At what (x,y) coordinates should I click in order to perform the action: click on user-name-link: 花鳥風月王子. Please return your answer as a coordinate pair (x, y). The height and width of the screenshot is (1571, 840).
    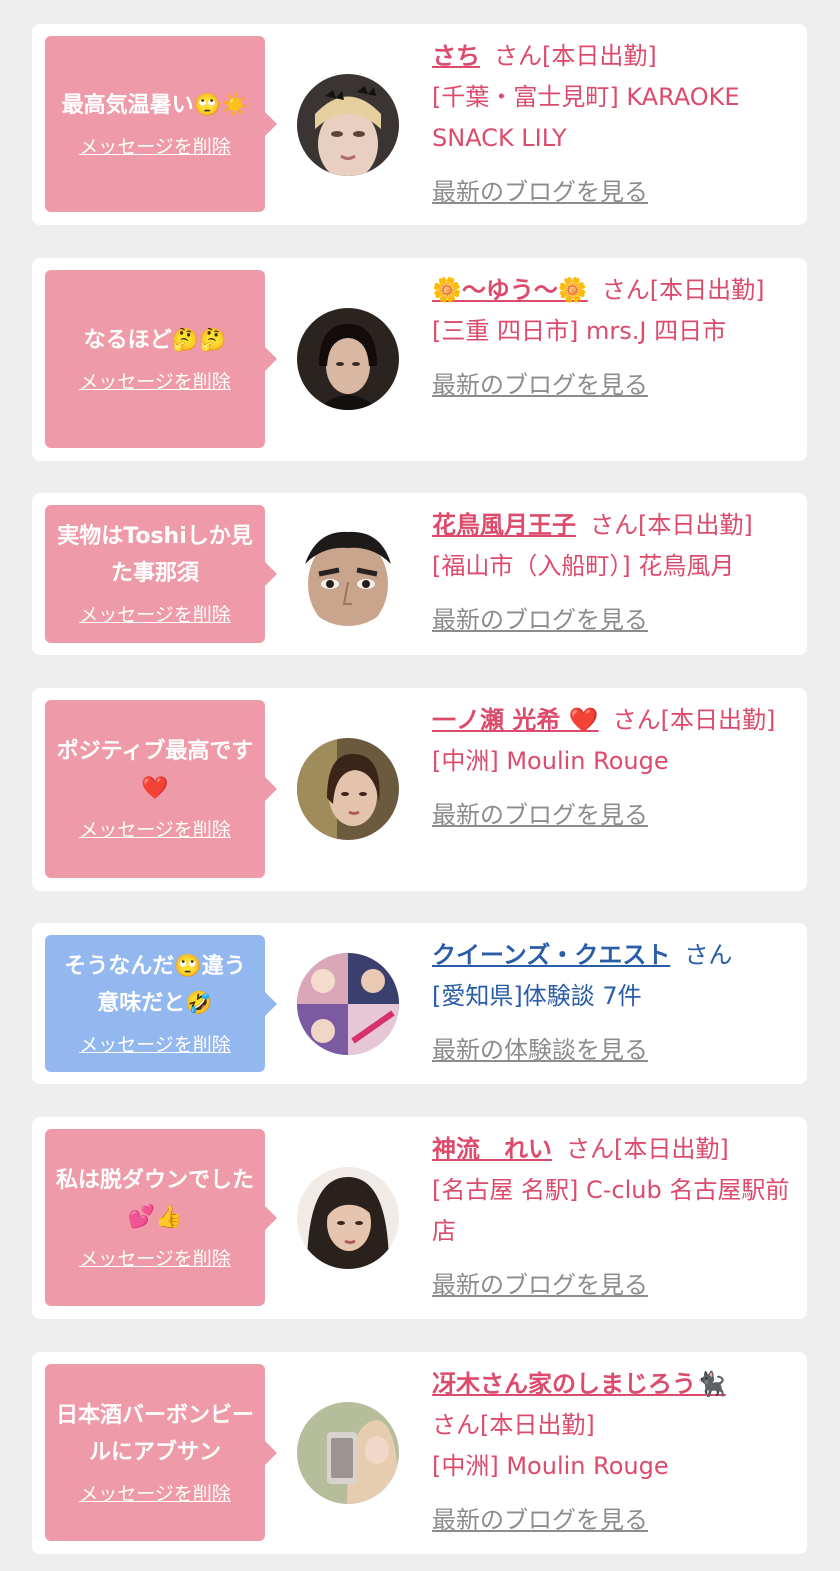
    Looking at the image, I should click on (504, 525).